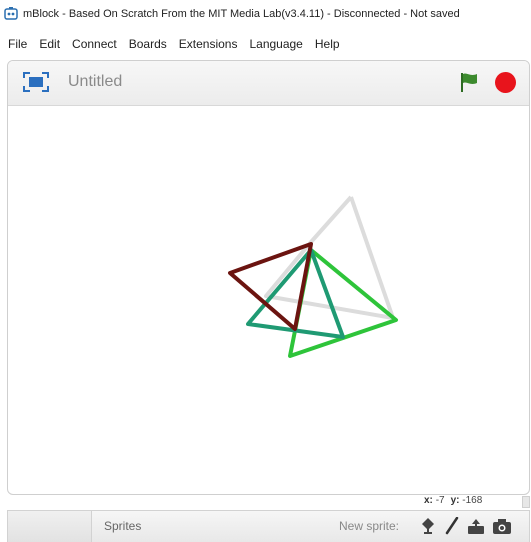  I want to click on x-coord-value: -7, so click(440, 500).